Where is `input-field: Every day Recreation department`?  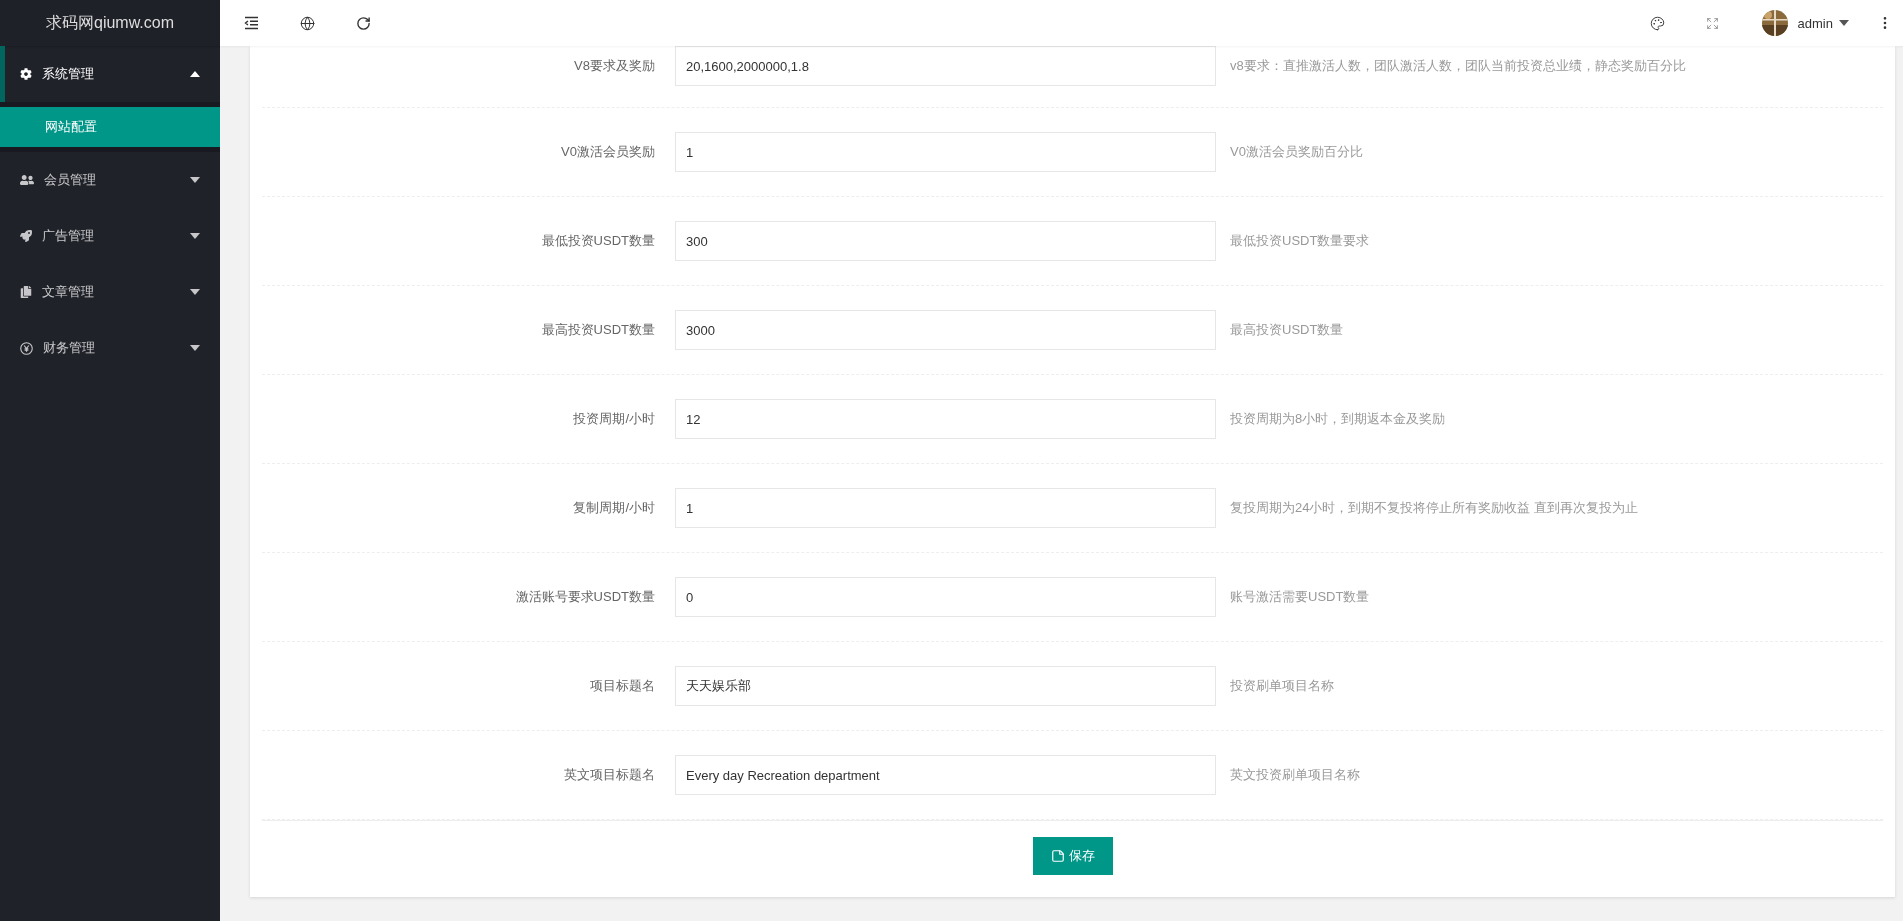 input-field: Every day Recreation department is located at coordinates (945, 775).